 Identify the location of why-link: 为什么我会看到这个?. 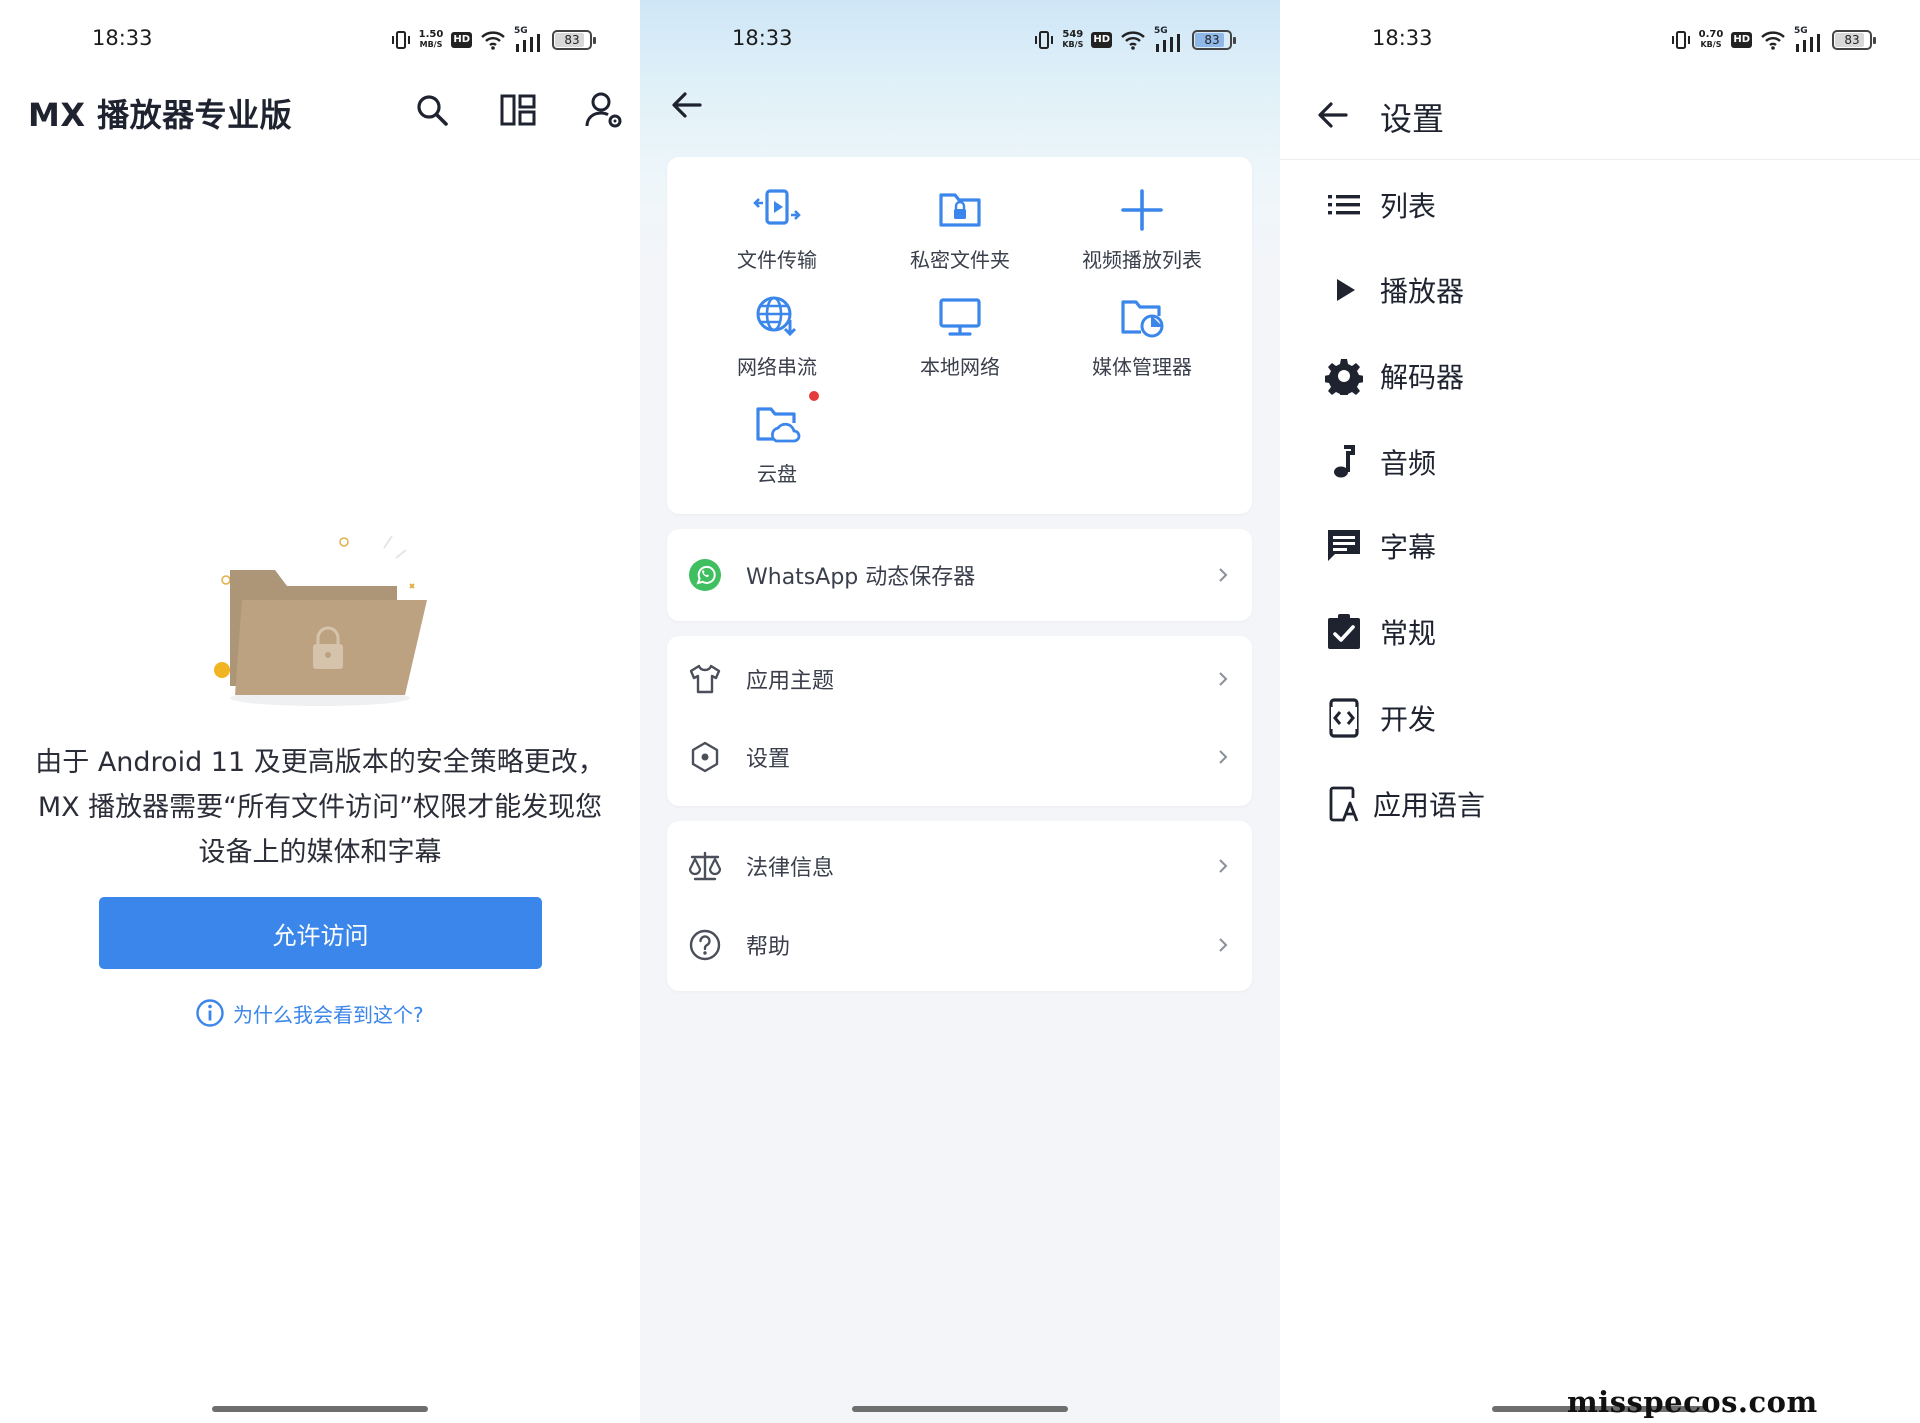
(309, 1013).